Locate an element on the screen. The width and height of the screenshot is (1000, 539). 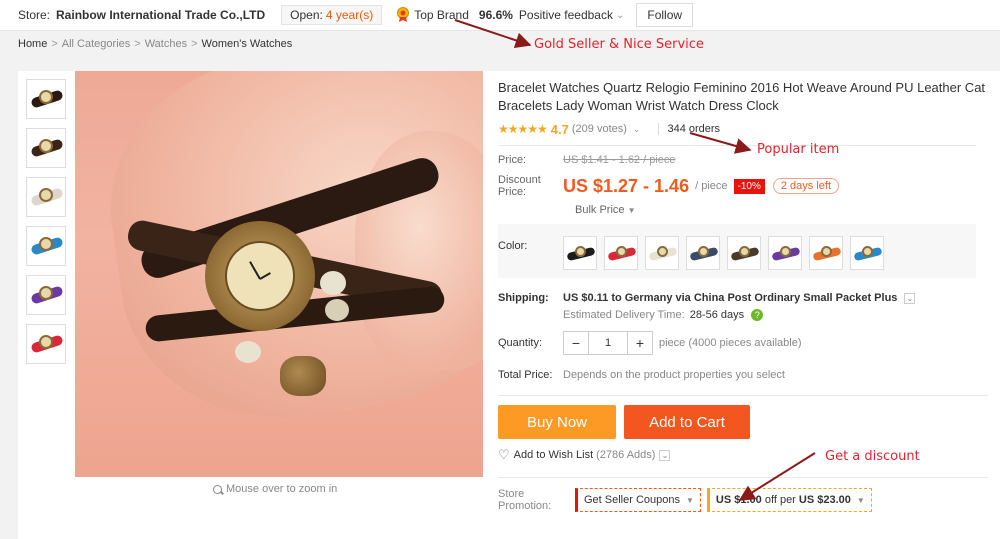
promo-label-line1: Store is located at coordinates (511, 494).